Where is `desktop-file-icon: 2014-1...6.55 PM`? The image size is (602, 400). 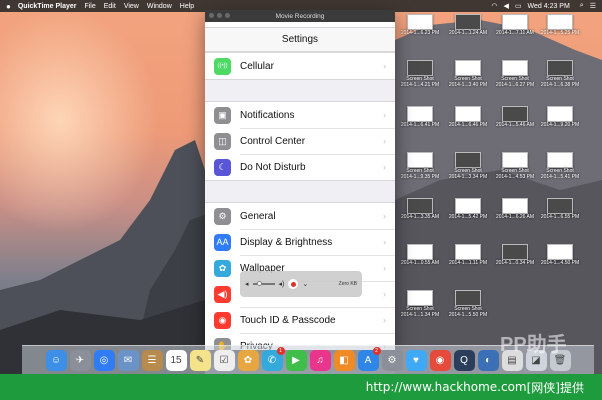
desktop-file-icon: 2014-1...6.55 PM is located at coordinates (560, 213).